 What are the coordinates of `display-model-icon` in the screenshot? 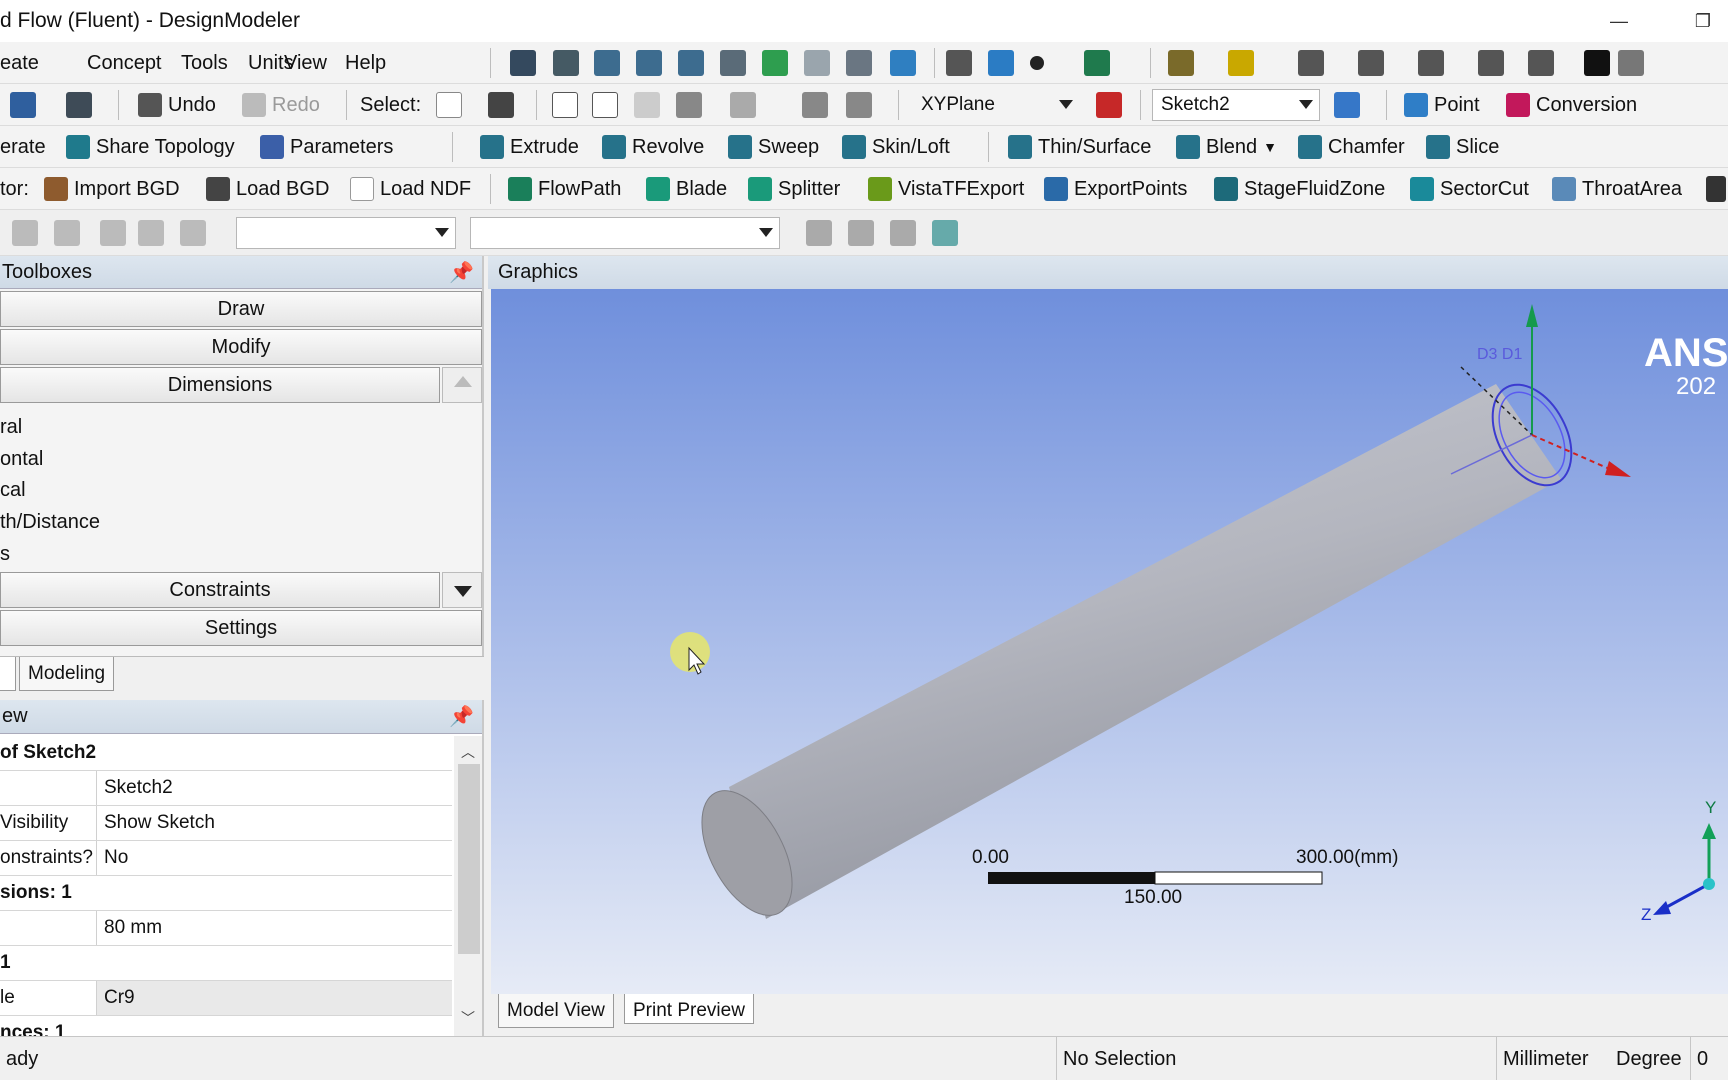 It's located at (1001, 63).